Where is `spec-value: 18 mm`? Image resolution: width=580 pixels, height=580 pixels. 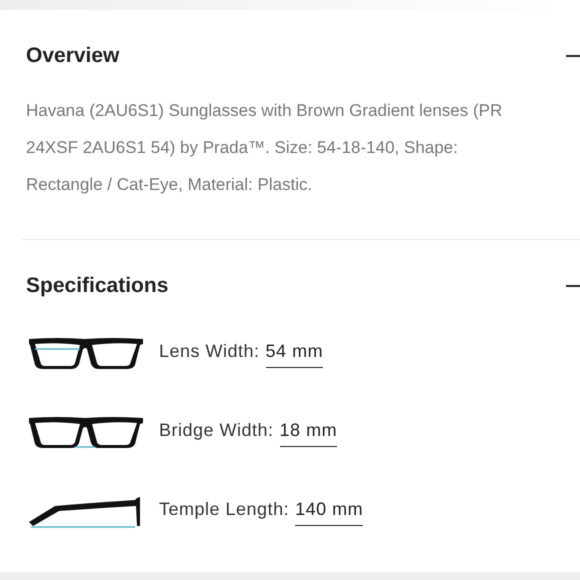
spec-value: 18 mm is located at coordinates (309, 432).